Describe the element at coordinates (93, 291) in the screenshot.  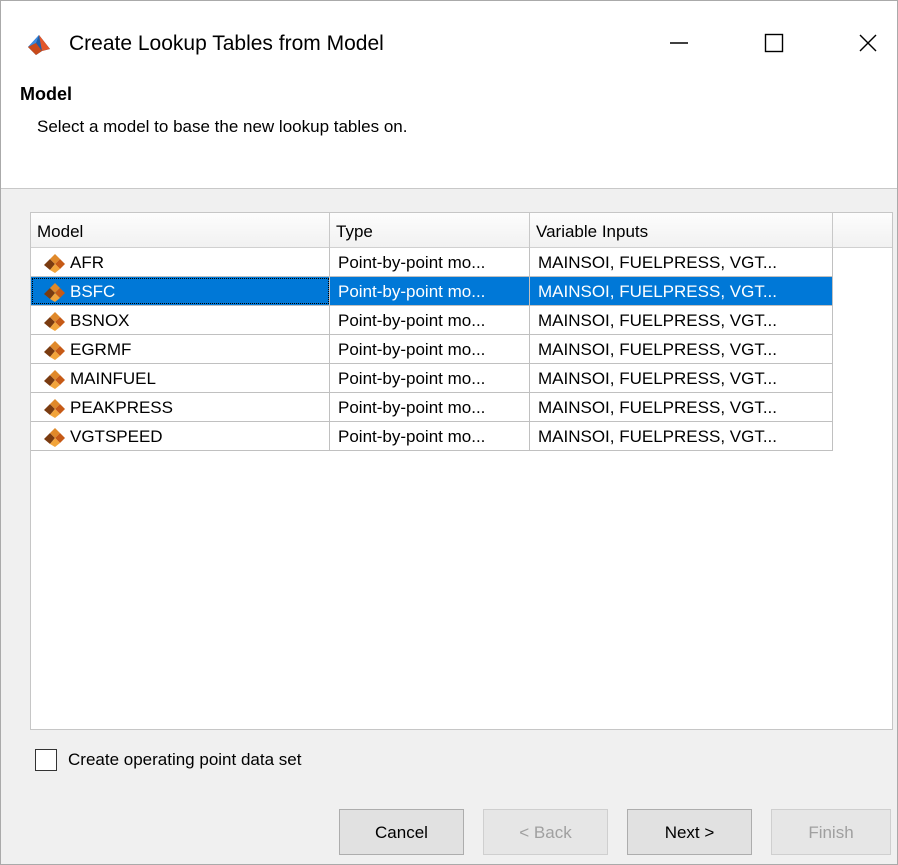
I see `model-name: BSFC` at that location.